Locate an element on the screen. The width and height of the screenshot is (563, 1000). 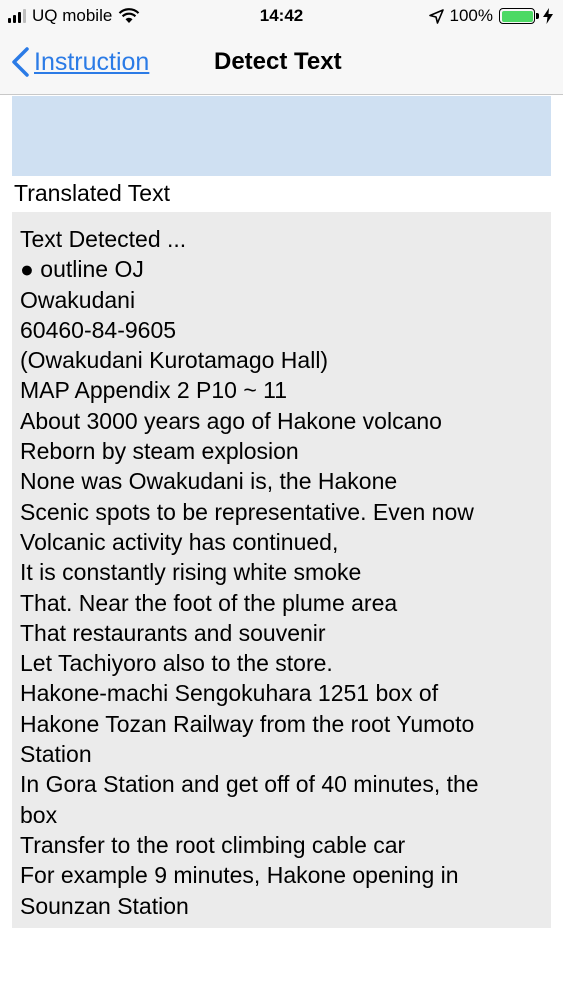
detected-text-box is located at coordinates (281, 136).